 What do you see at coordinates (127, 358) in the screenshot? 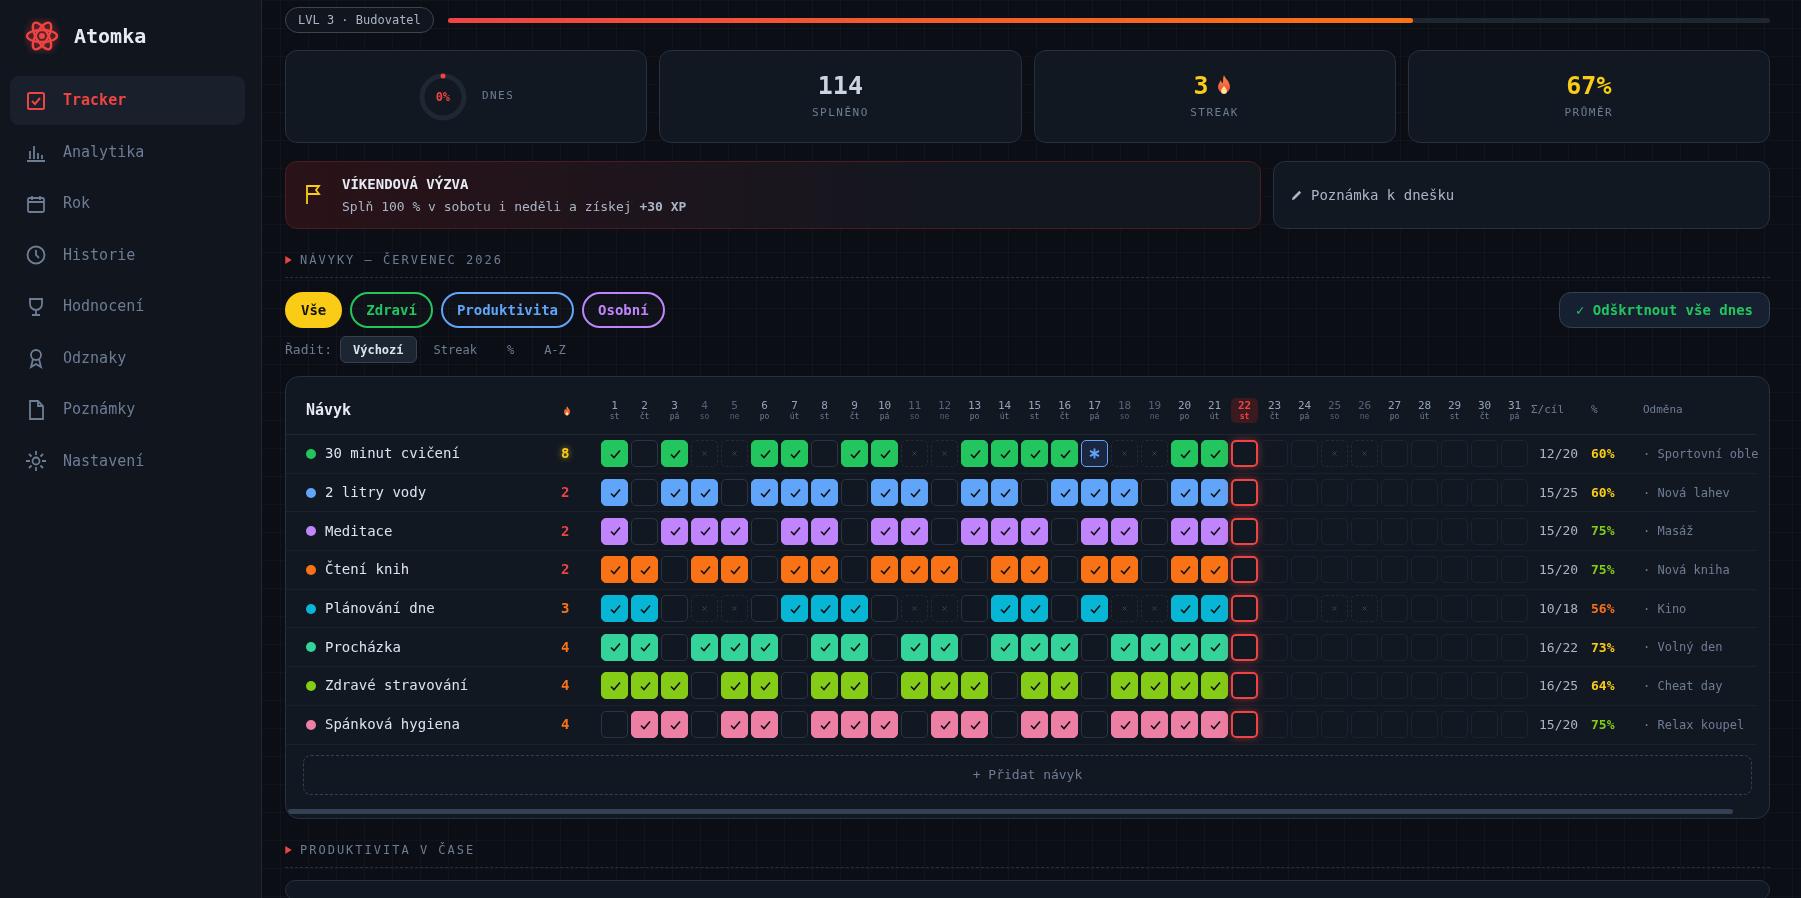
I see `sidebar-item: Odznaky` at bounding box center [127, 358].